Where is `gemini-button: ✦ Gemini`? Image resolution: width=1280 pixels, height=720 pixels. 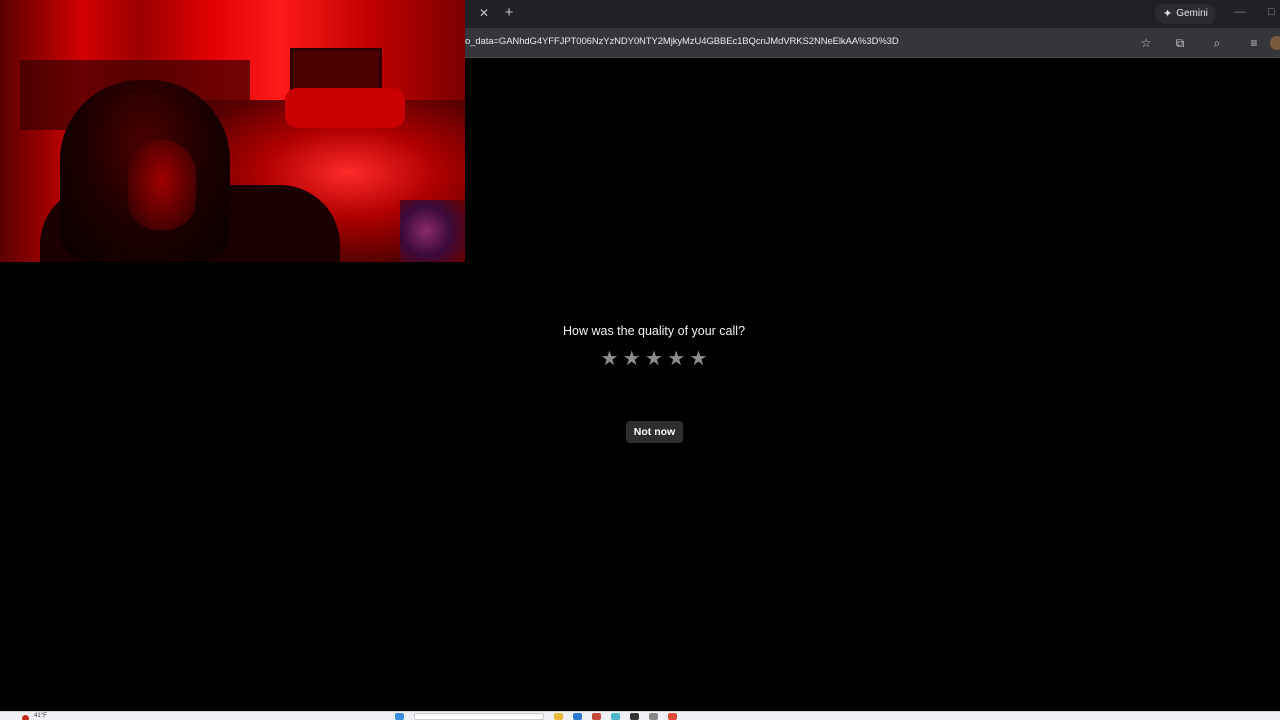
gemini-button: ✦ Gemini is located at coordinates (1185, 14).